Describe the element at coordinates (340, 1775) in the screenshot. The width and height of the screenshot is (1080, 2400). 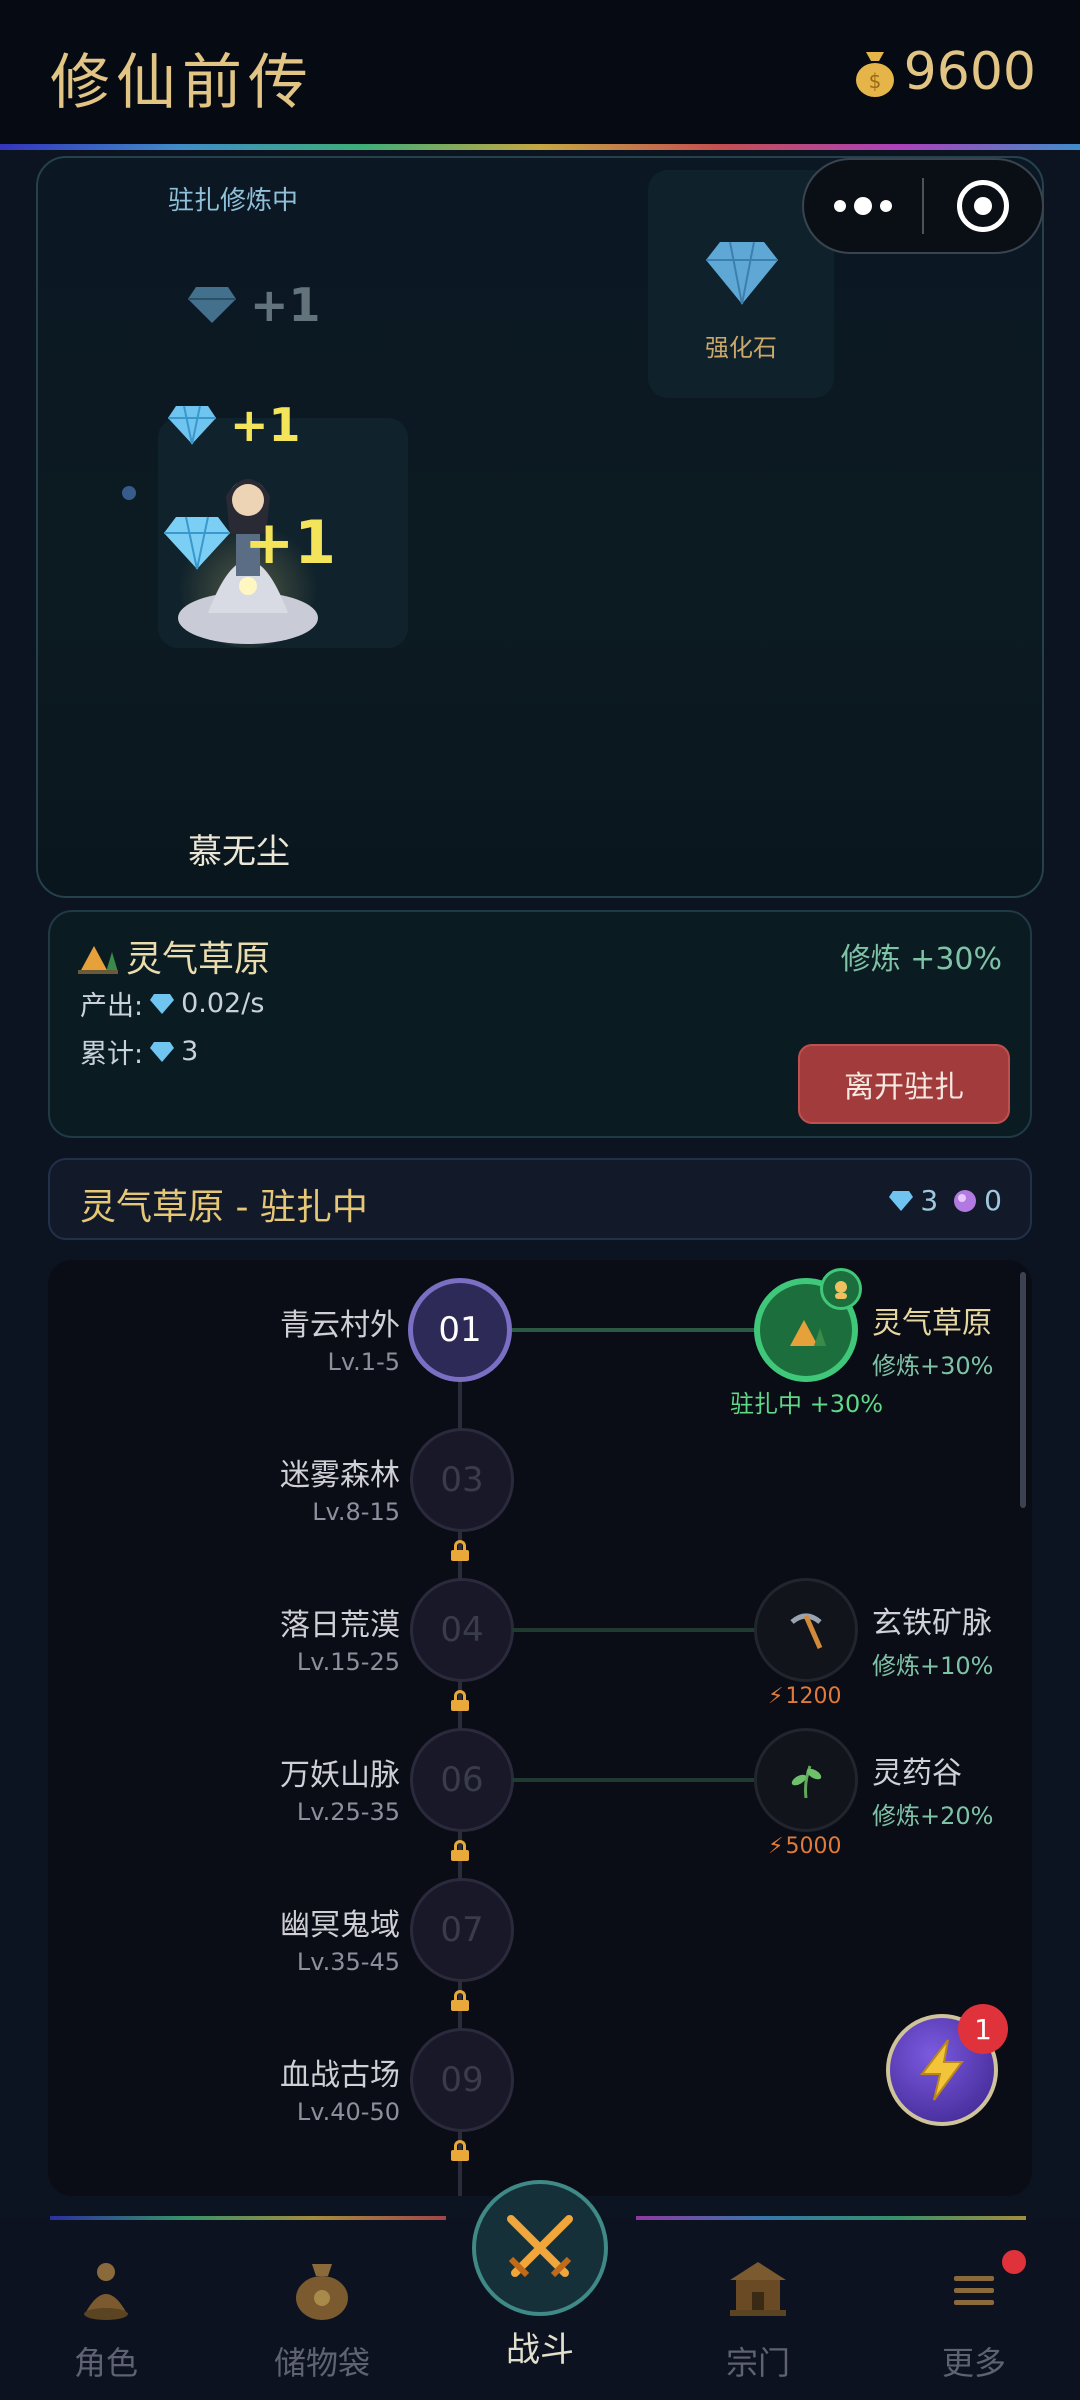
I see `stage-name: 万妖山脉` at that location.